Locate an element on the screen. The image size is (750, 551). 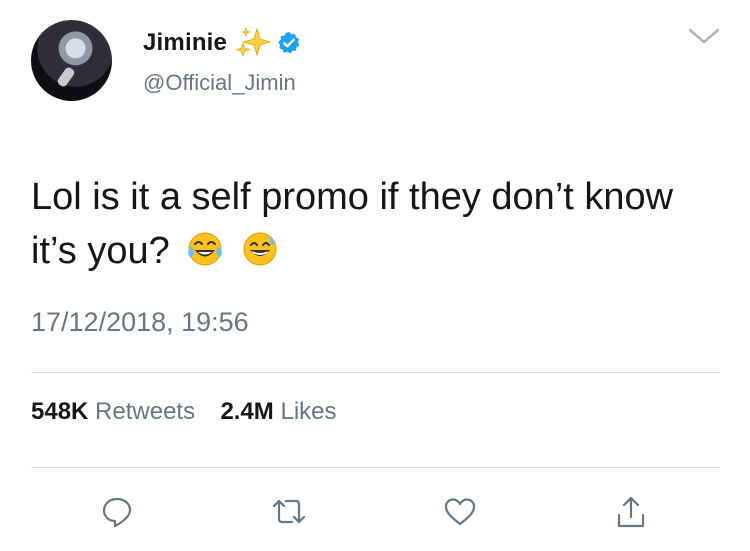
face-with-tears-of-joy-icon is located at coordinates (205, 248).